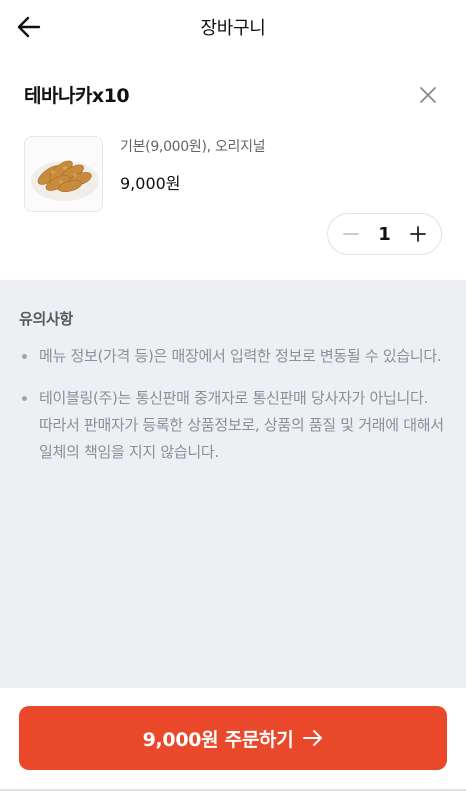  I want to click on quantity-value: 1, so click(384, 234).